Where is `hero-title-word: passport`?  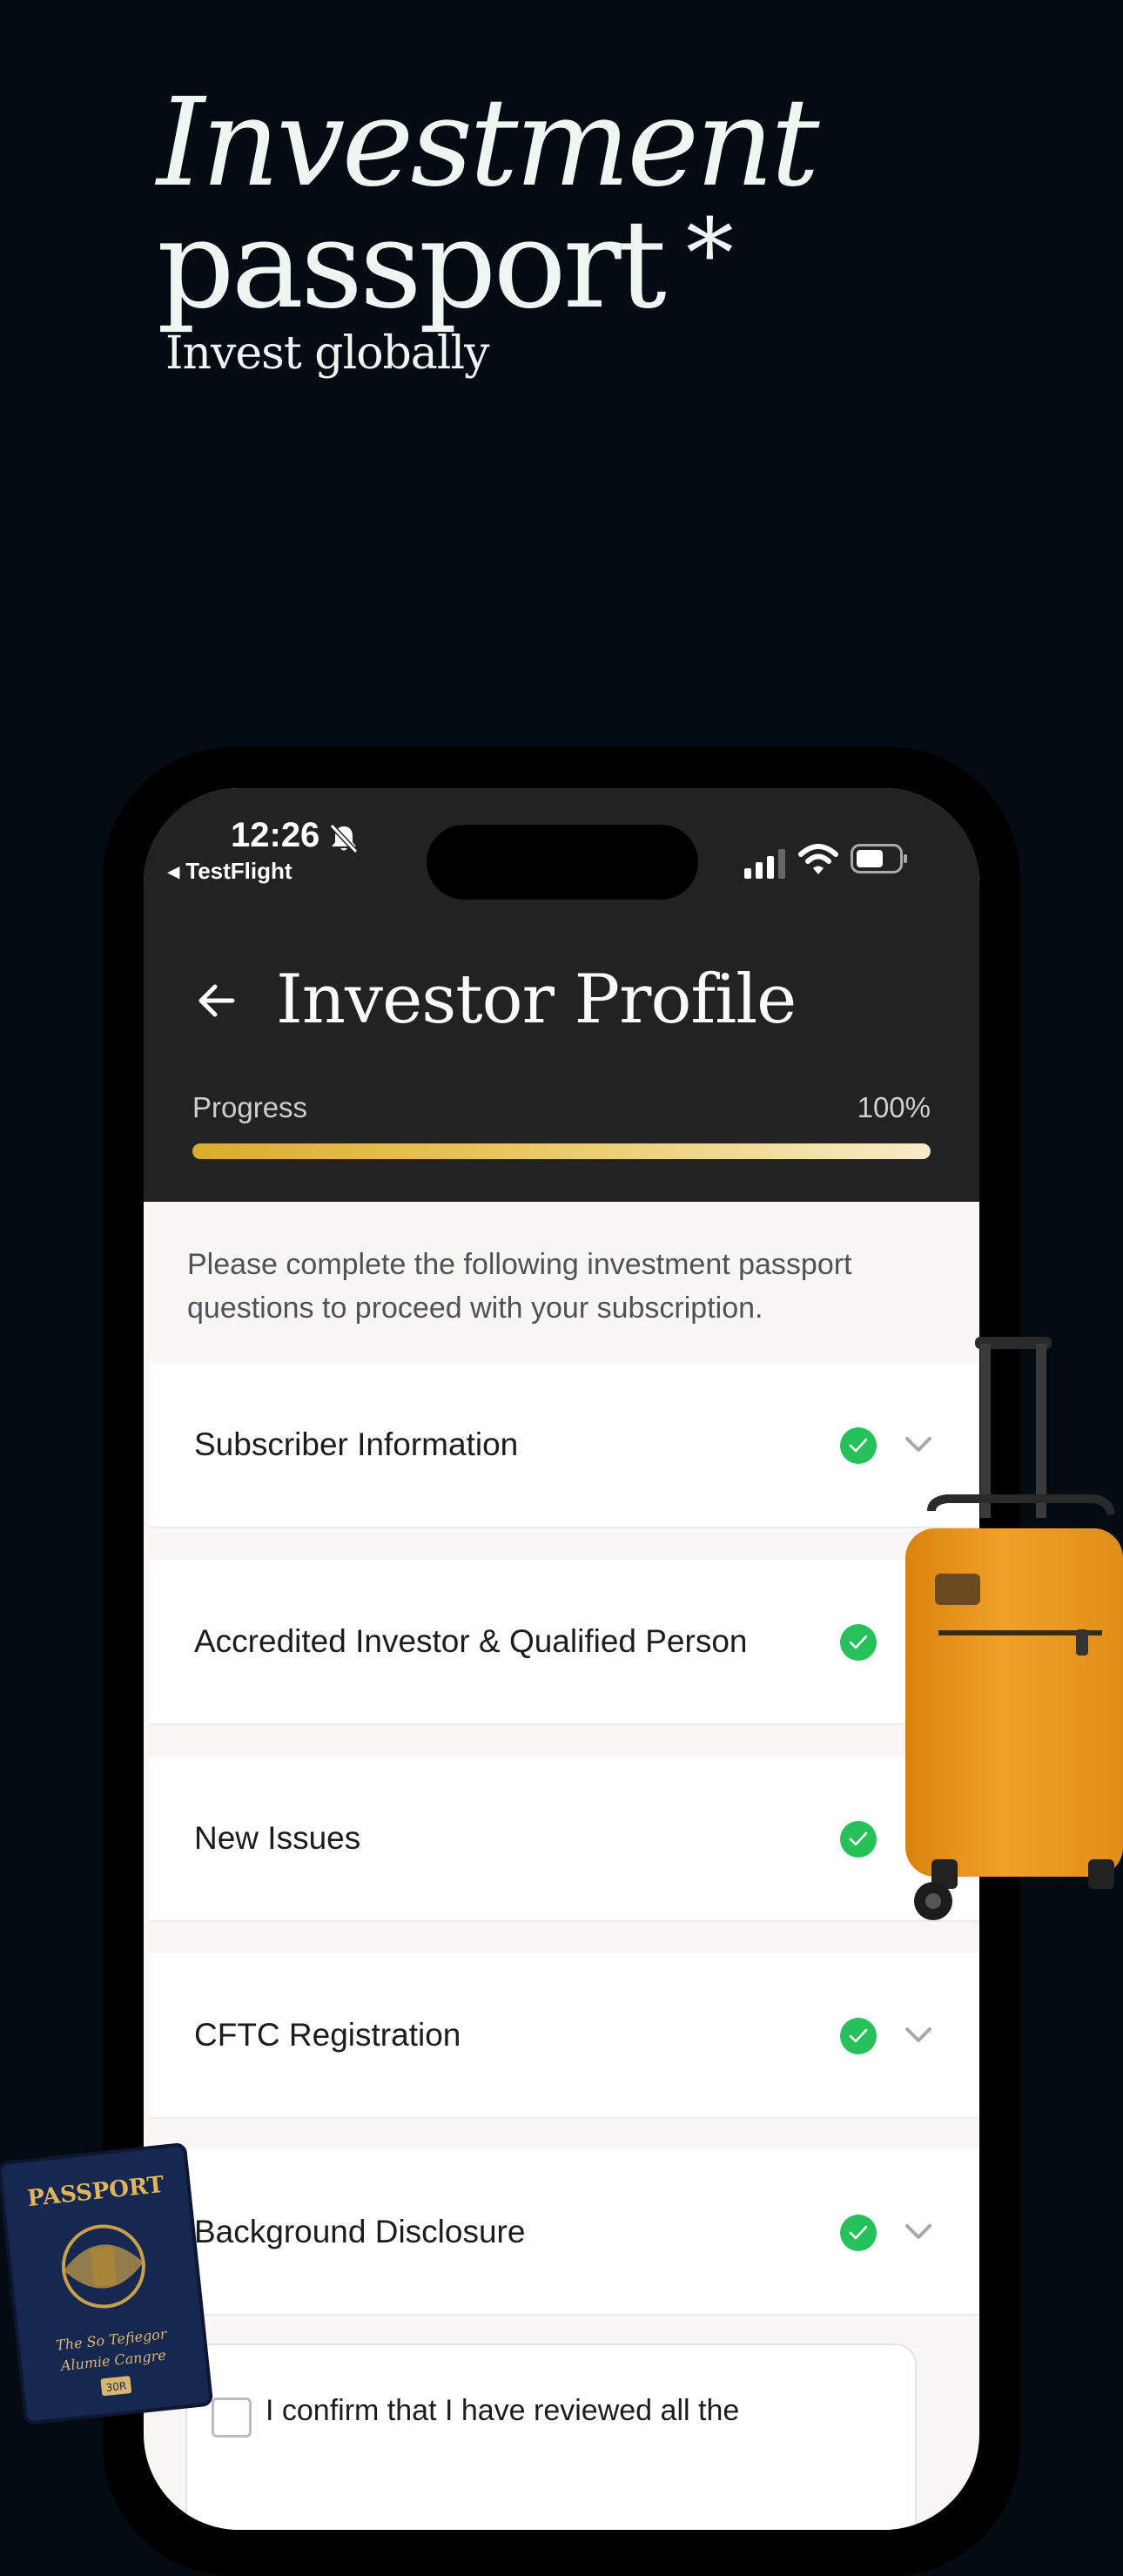
hero-title-word: passport is located at coordinates (412, 265).